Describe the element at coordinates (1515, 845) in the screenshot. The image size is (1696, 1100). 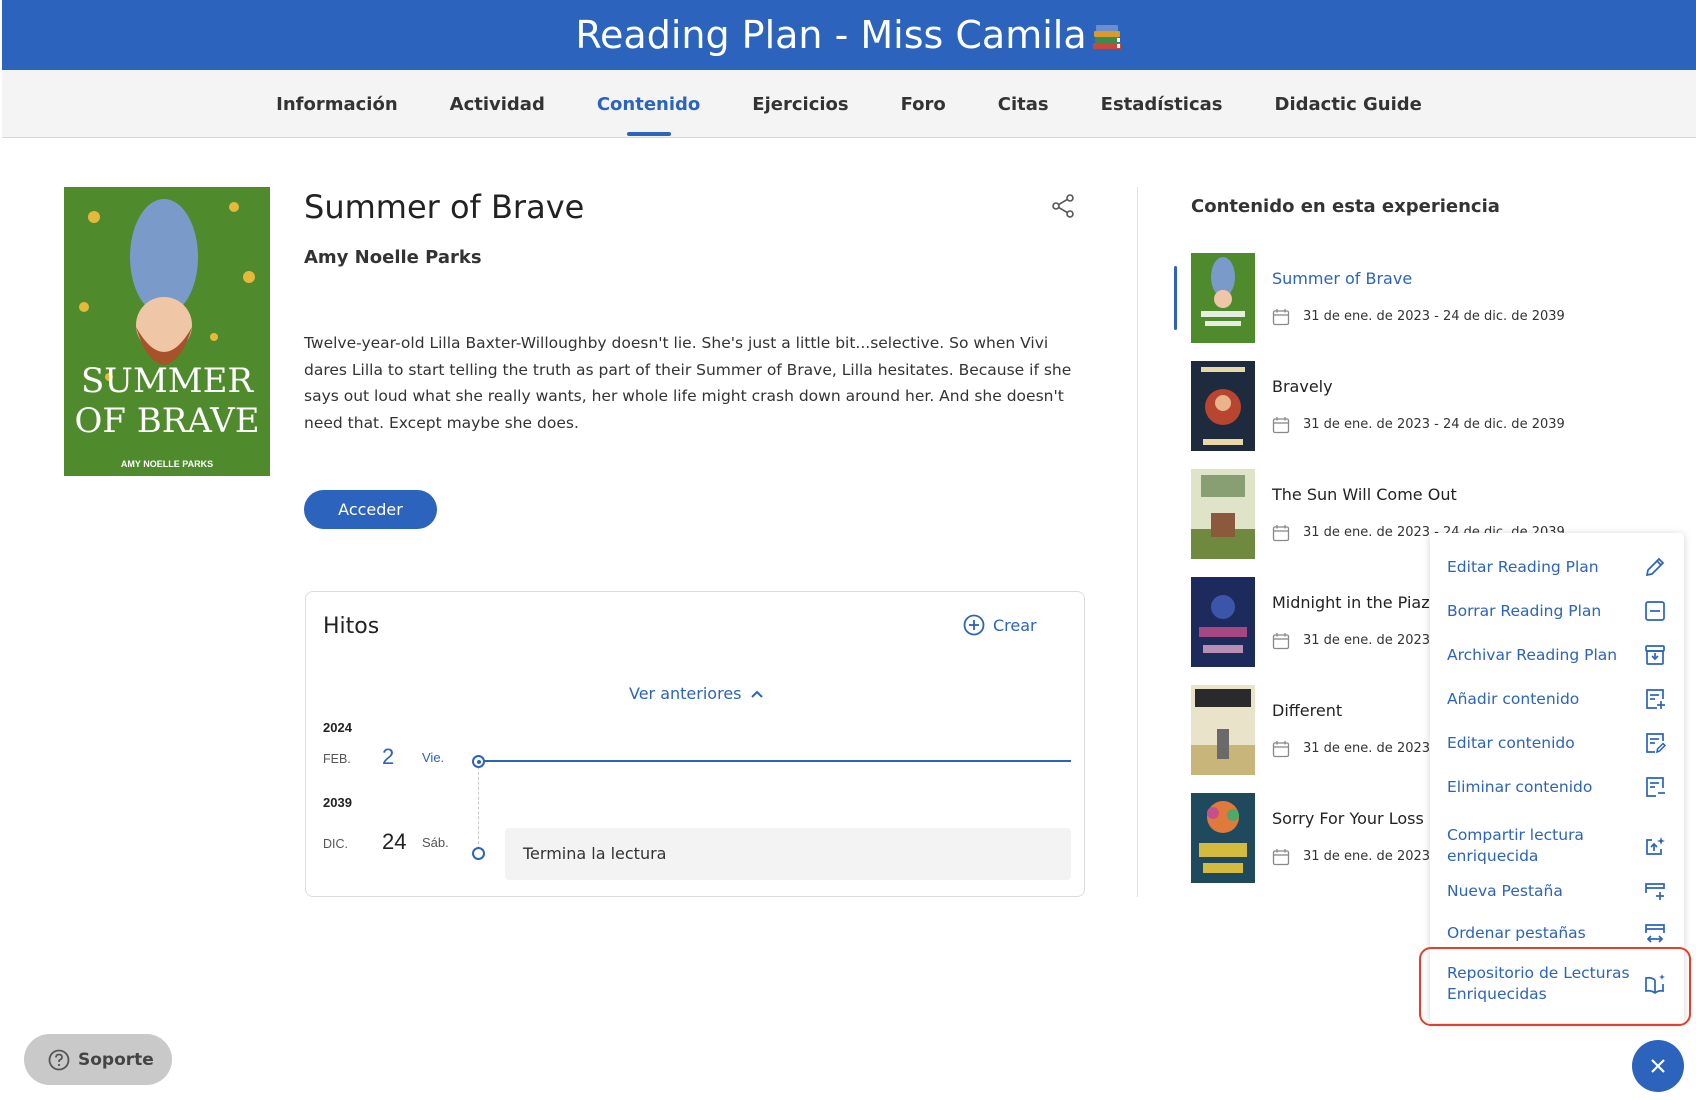
I see `menu-item-label: Compartir lectura enriquecida` at that location.